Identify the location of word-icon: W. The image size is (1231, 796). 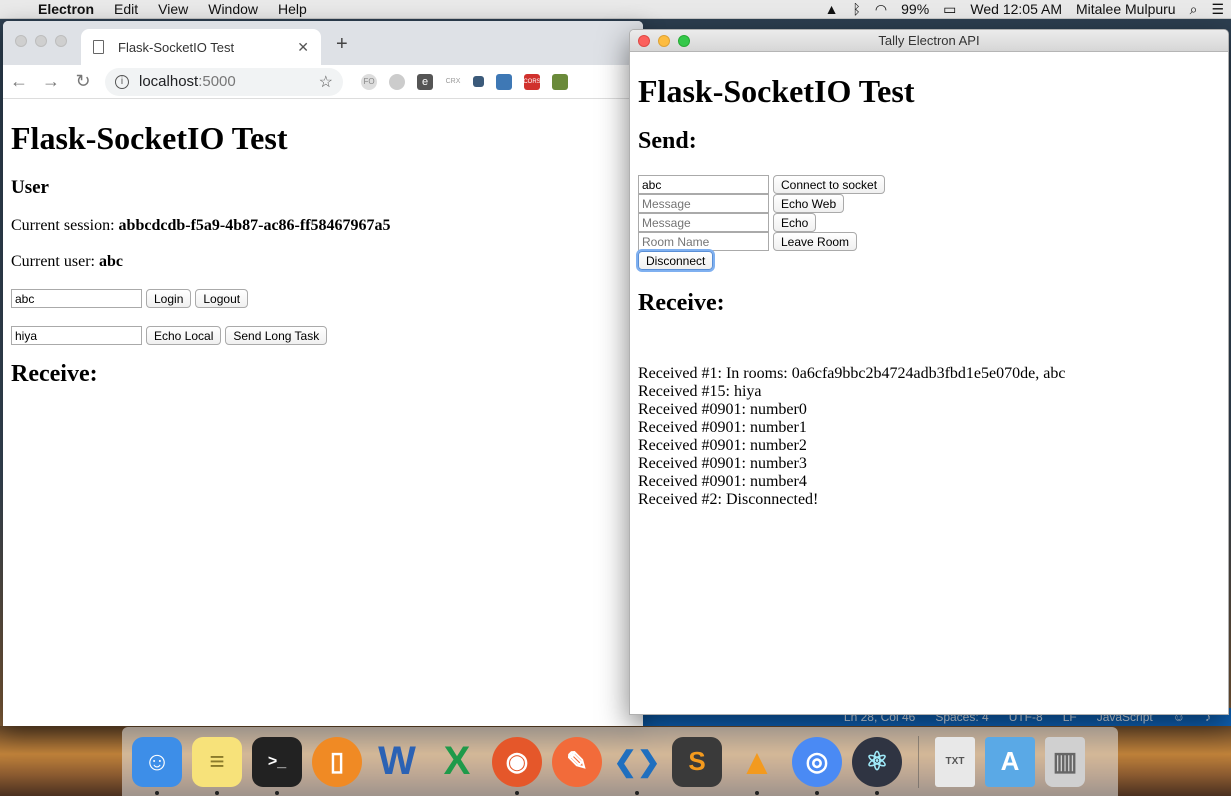
(397, 762).